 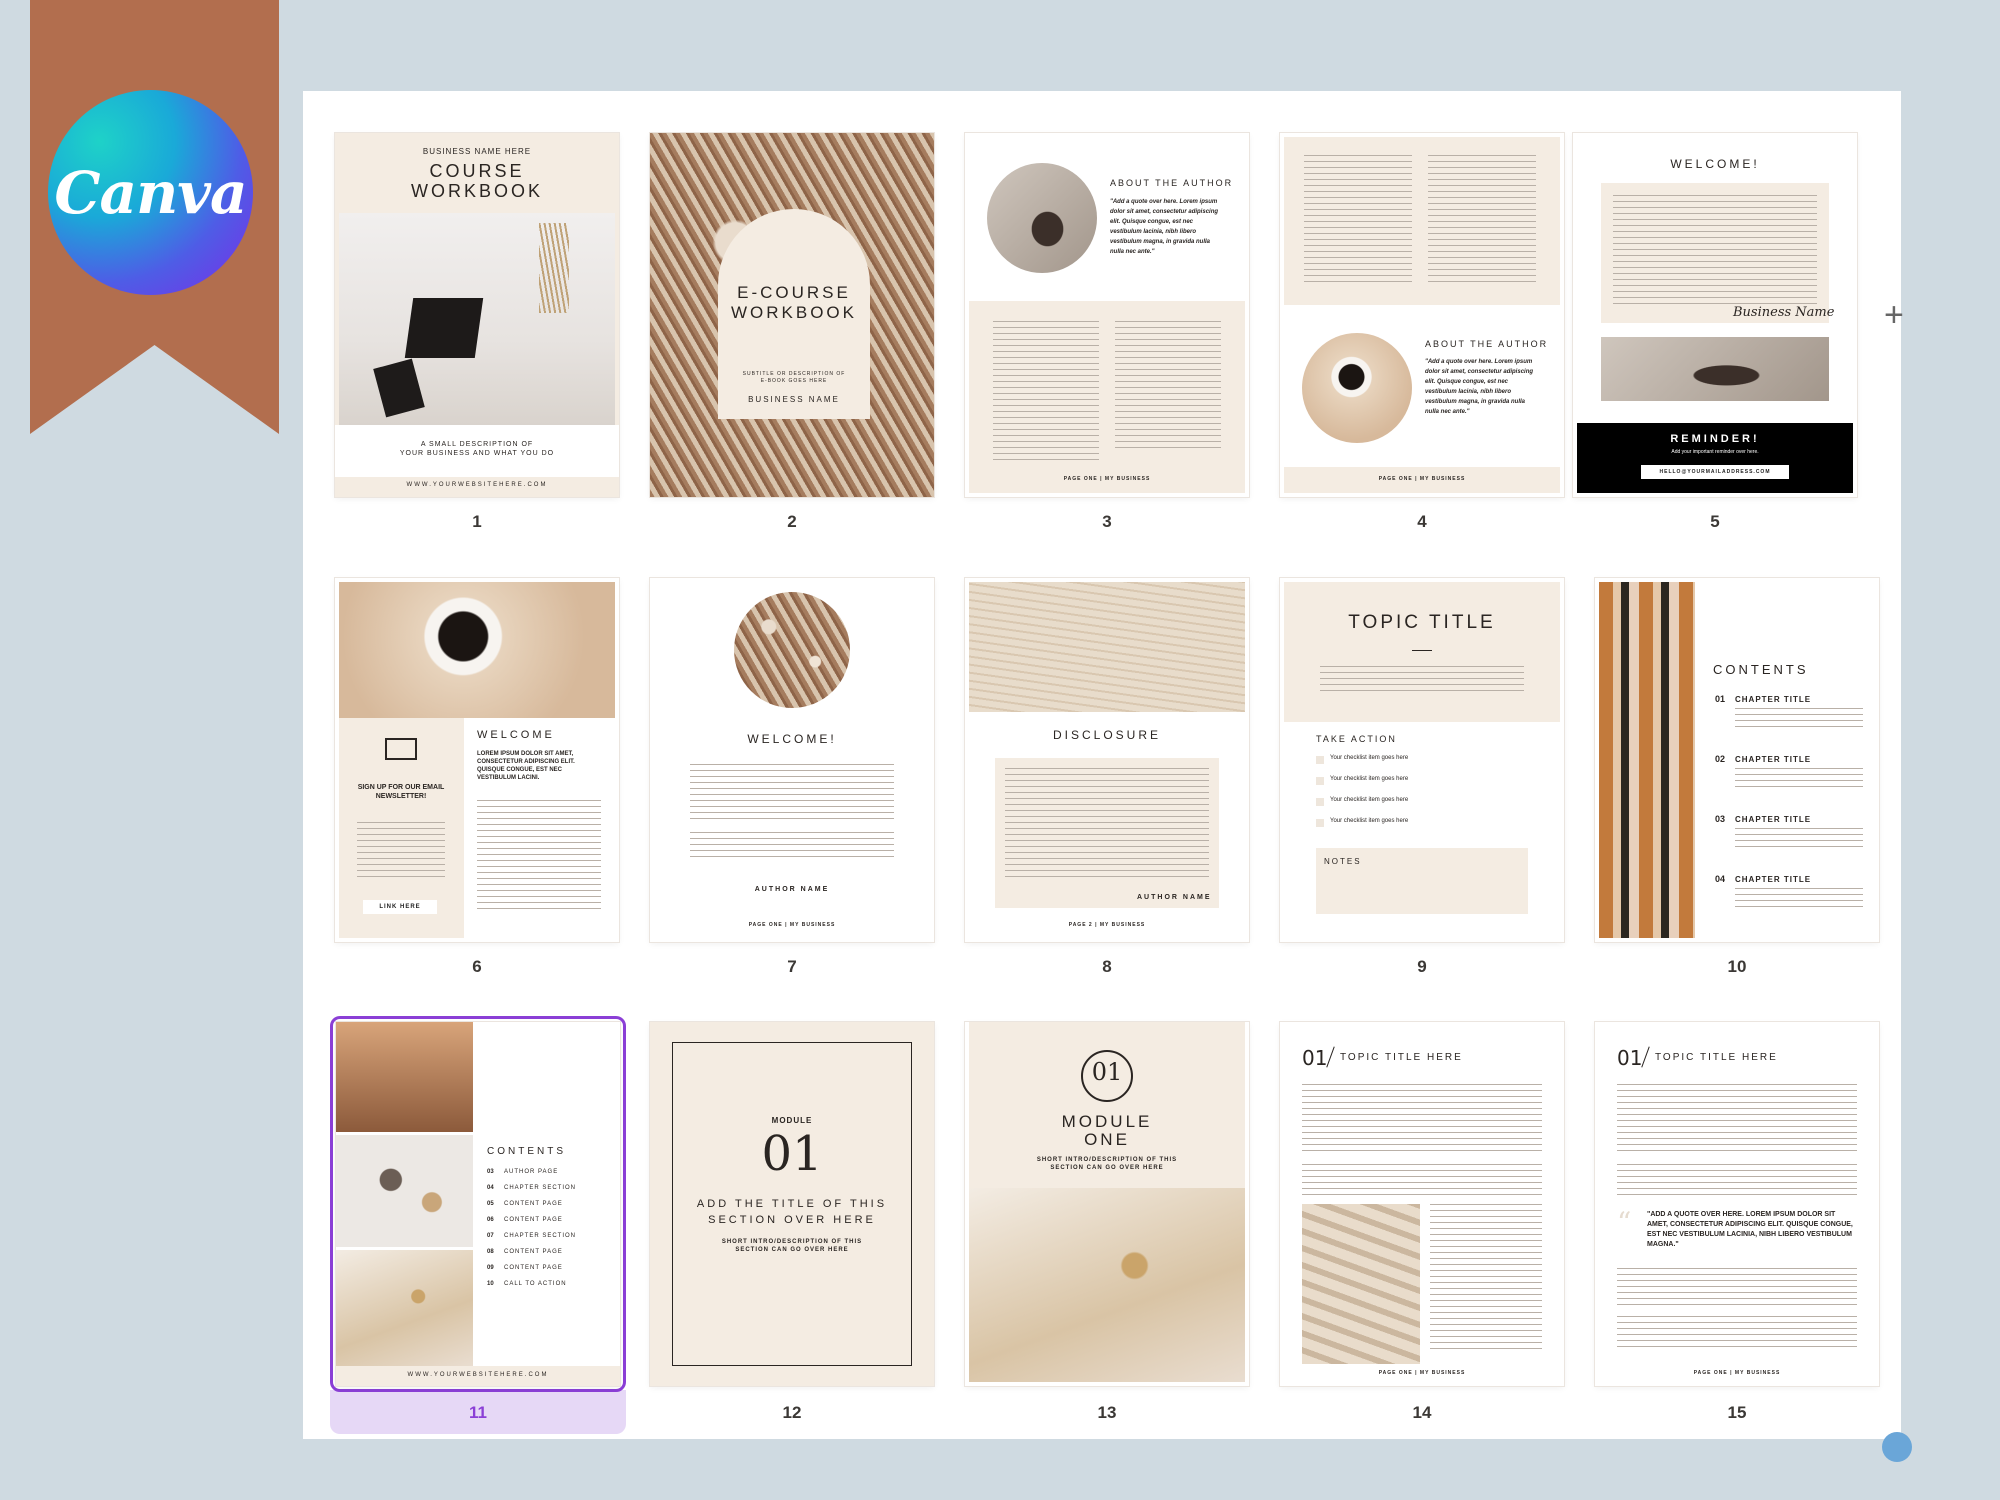 What do you see at coordinates (1647, 760) in the screenshot?
I see `clothing-rack-photo` at bounding box center [1647, 760].